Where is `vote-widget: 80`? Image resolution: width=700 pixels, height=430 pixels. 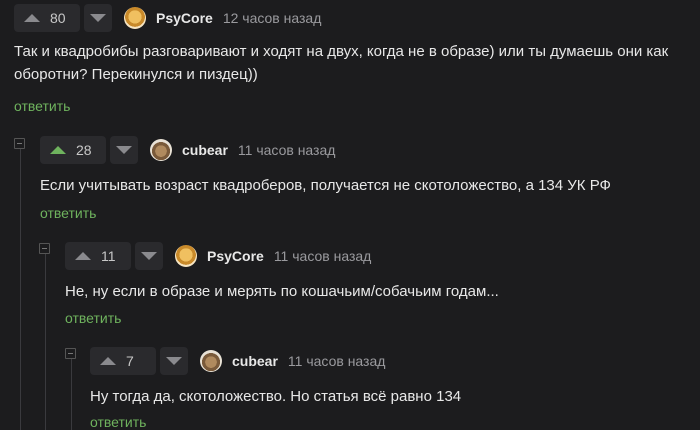 vote-widget: 80 is located at coordinates (47, 18).